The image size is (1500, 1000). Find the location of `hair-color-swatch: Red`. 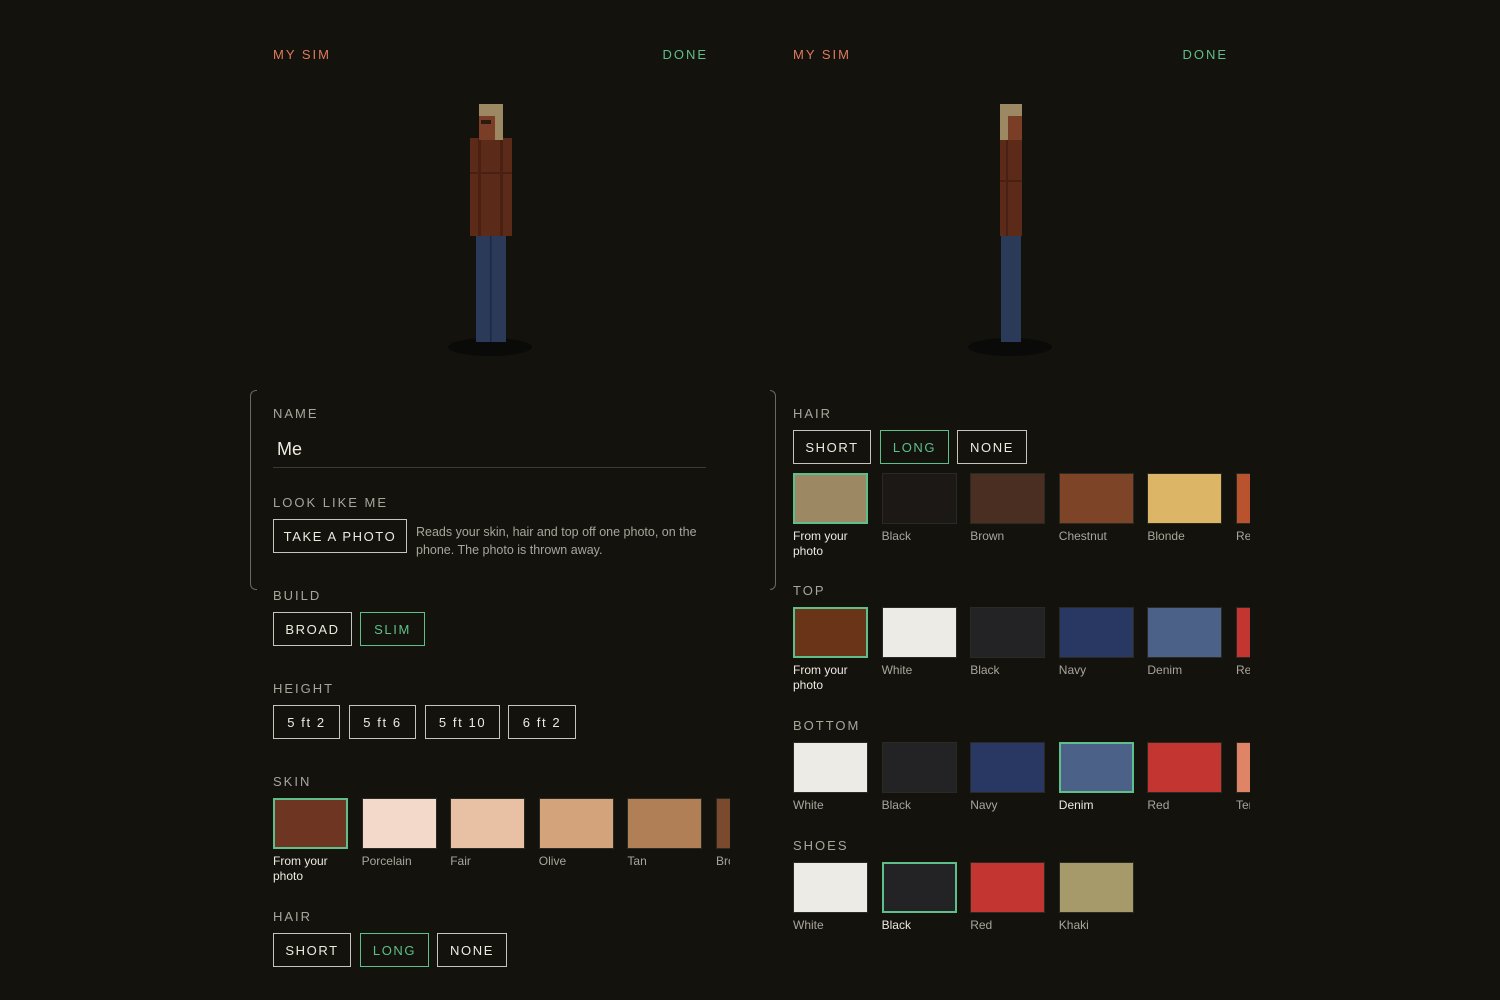

hair-color-swatch: Red is located at coordinates (1243, 508).